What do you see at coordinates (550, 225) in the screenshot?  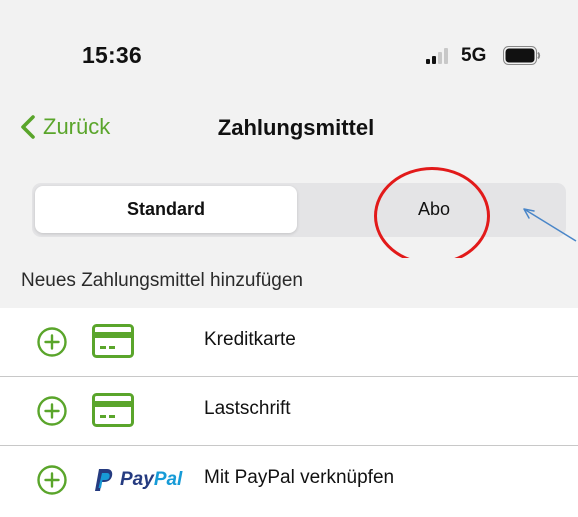 I see `annotation-arrow-icon` at bounding box center [550, 225].